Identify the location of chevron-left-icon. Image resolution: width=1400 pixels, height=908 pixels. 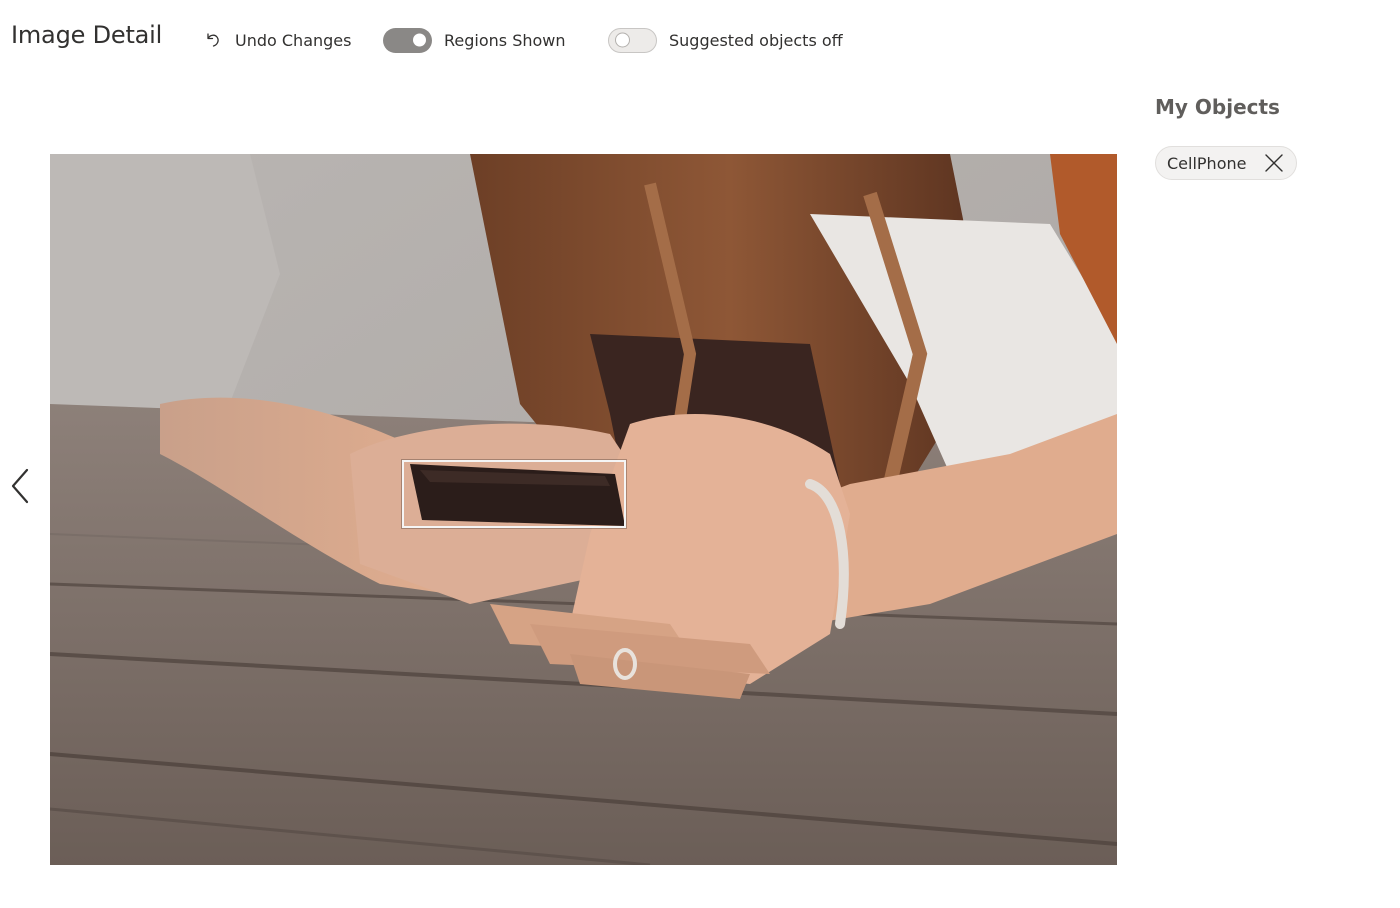
(20, 488).